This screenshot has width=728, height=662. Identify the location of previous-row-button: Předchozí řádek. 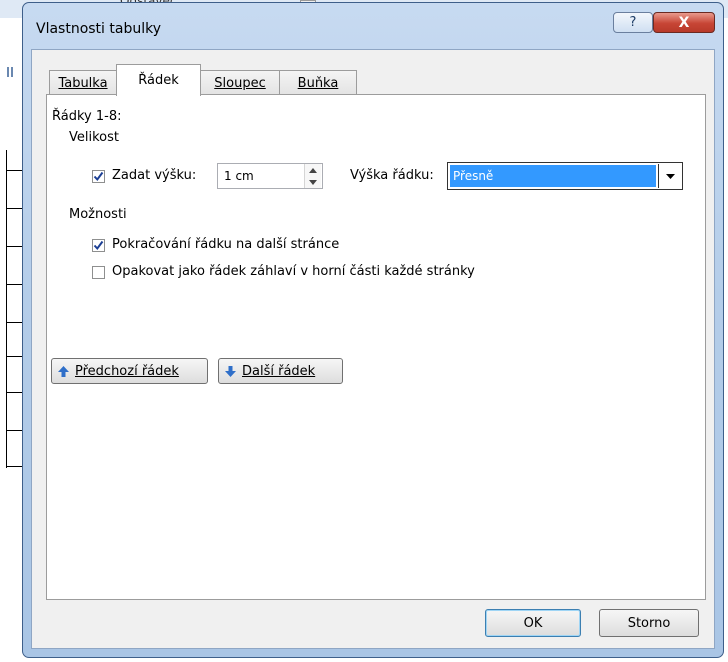
(129, 371).